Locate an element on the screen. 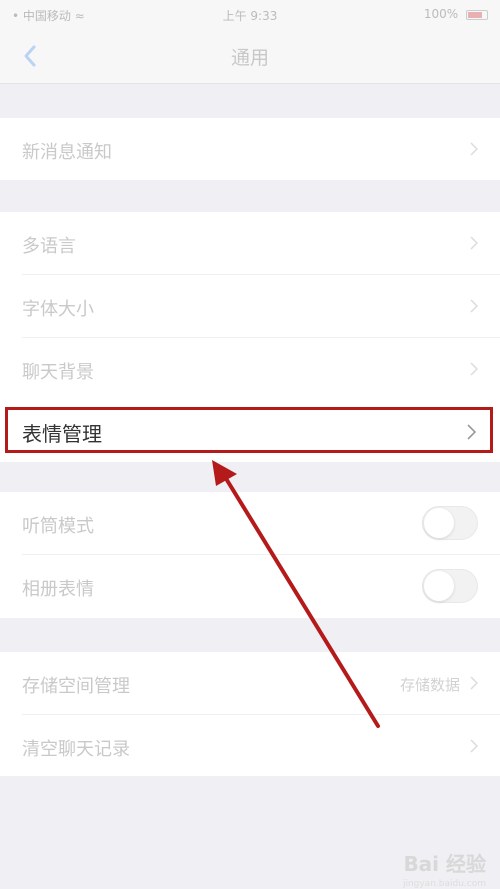 This screenshot has width=500, height=889. row-label: 字体大小 is located at coordinates (58, 309).